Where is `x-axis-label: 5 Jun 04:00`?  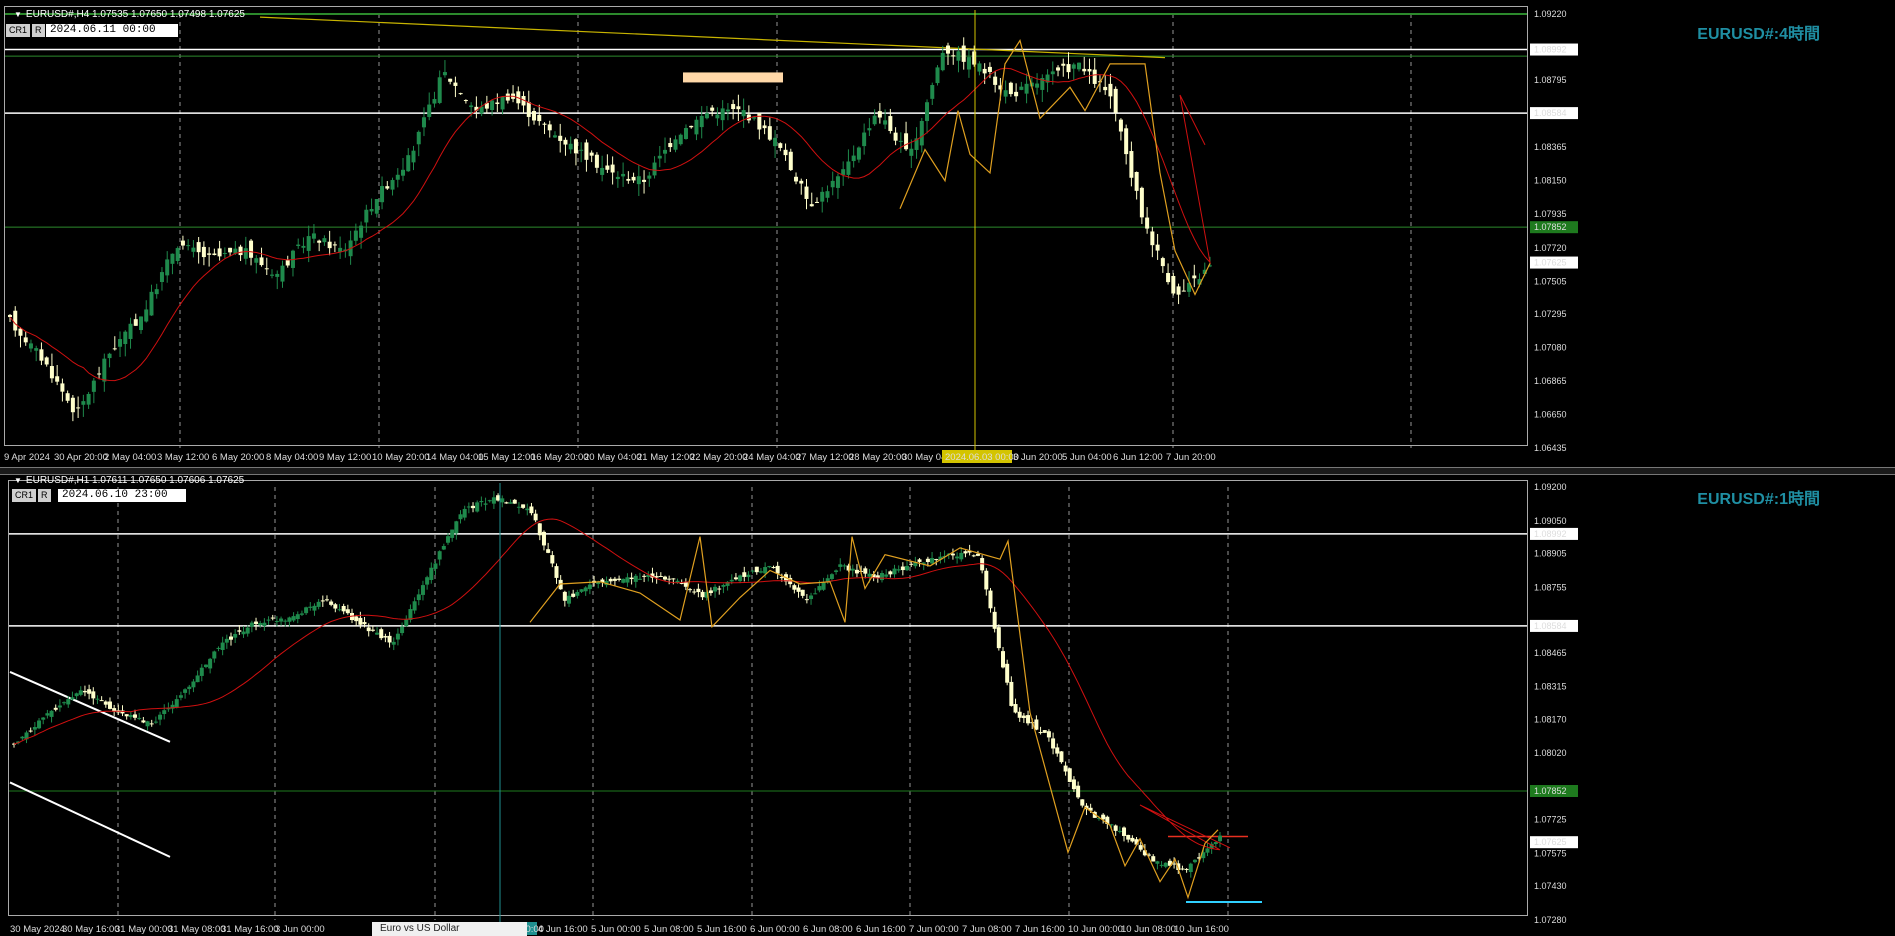
x-axis-label: 5 Jun 04:00 is located at coordinates (1087, 457).